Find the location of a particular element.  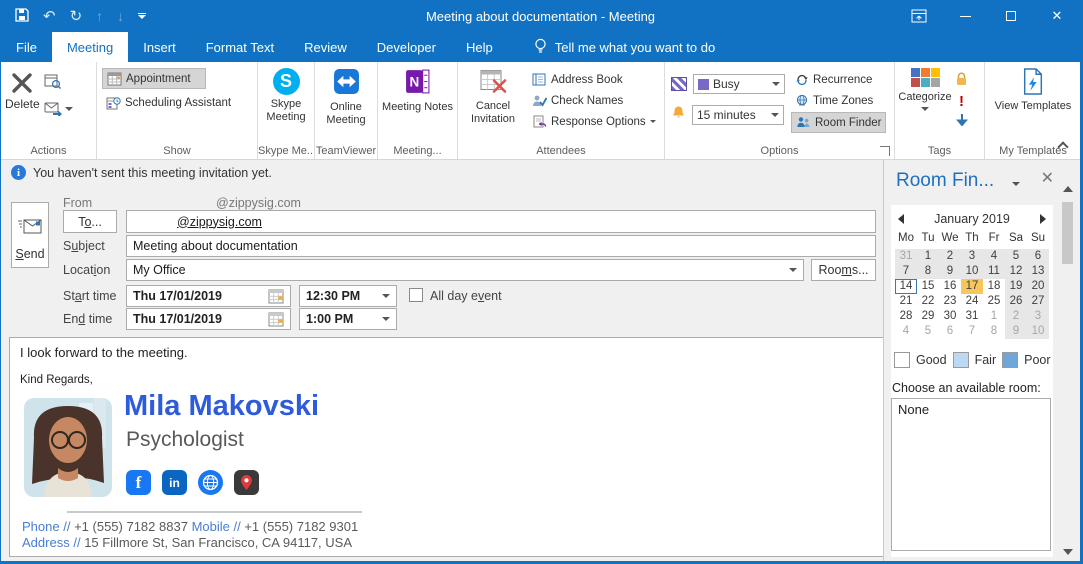

scroll-up-icon is located at coordinates (1068, 189).